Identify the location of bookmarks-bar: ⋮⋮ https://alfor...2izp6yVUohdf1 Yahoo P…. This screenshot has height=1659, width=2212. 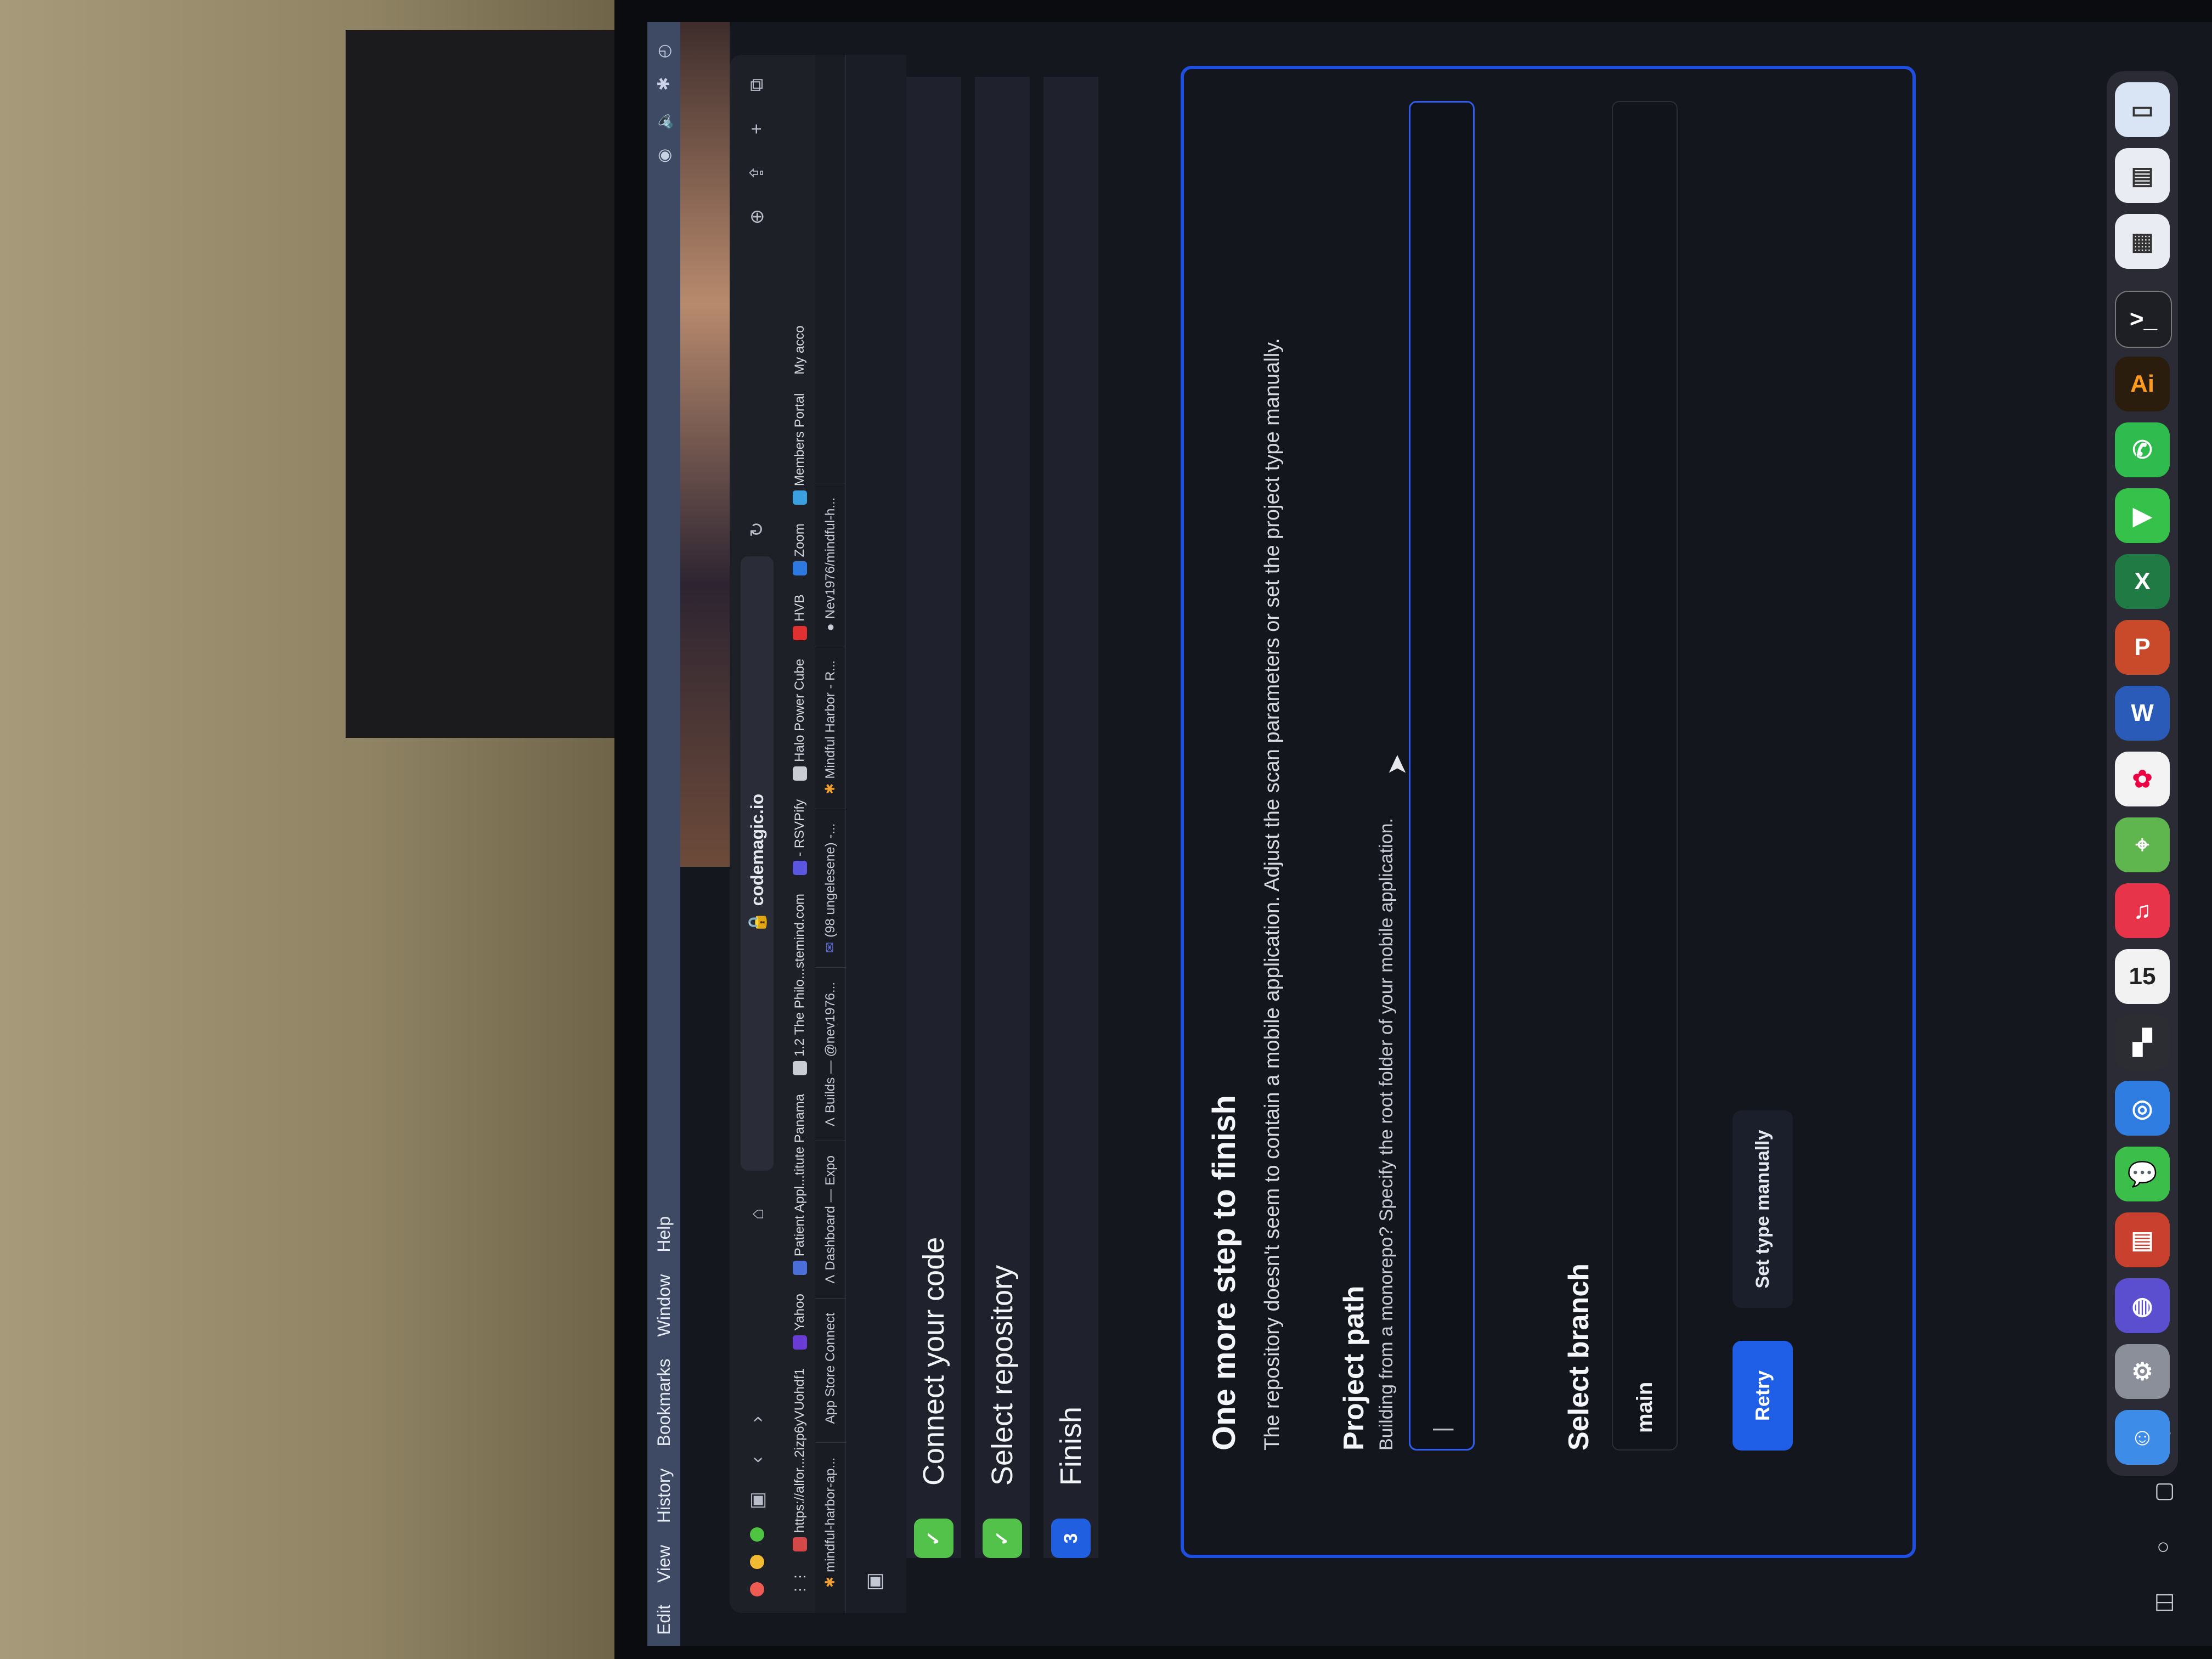
(800, 834).